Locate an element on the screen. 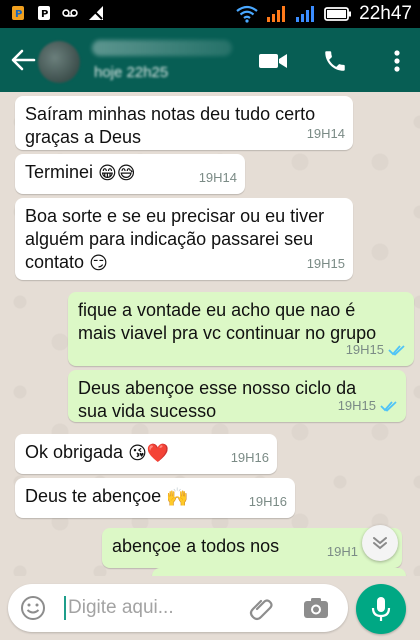 Image resolution: width=420 pixels, height=640 pixels. message-time: 19H1 is located at coordinates (342, 551).